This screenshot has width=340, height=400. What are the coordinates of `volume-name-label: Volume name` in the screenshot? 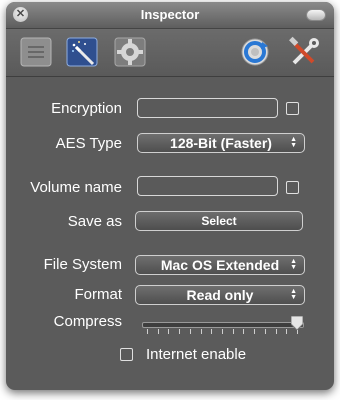 It's located at (76, 187).